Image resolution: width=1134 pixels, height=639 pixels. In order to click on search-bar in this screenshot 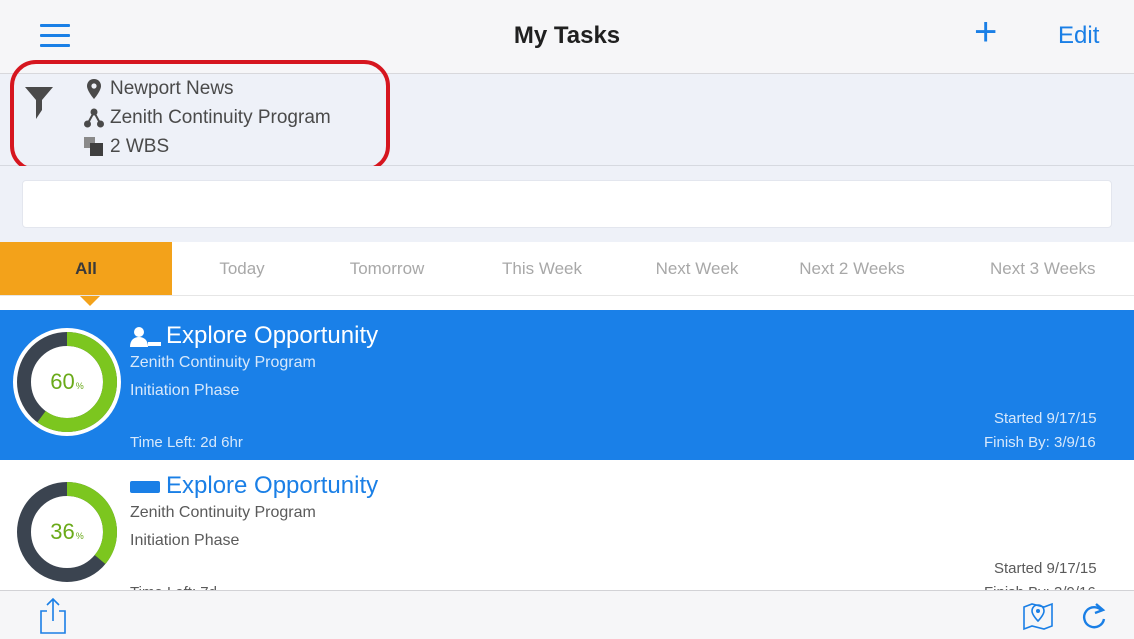, I will do `click(567, 204)`.